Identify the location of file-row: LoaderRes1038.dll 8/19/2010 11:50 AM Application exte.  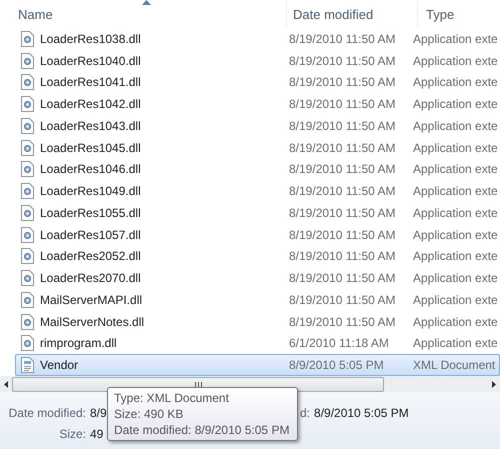
(257, 39).